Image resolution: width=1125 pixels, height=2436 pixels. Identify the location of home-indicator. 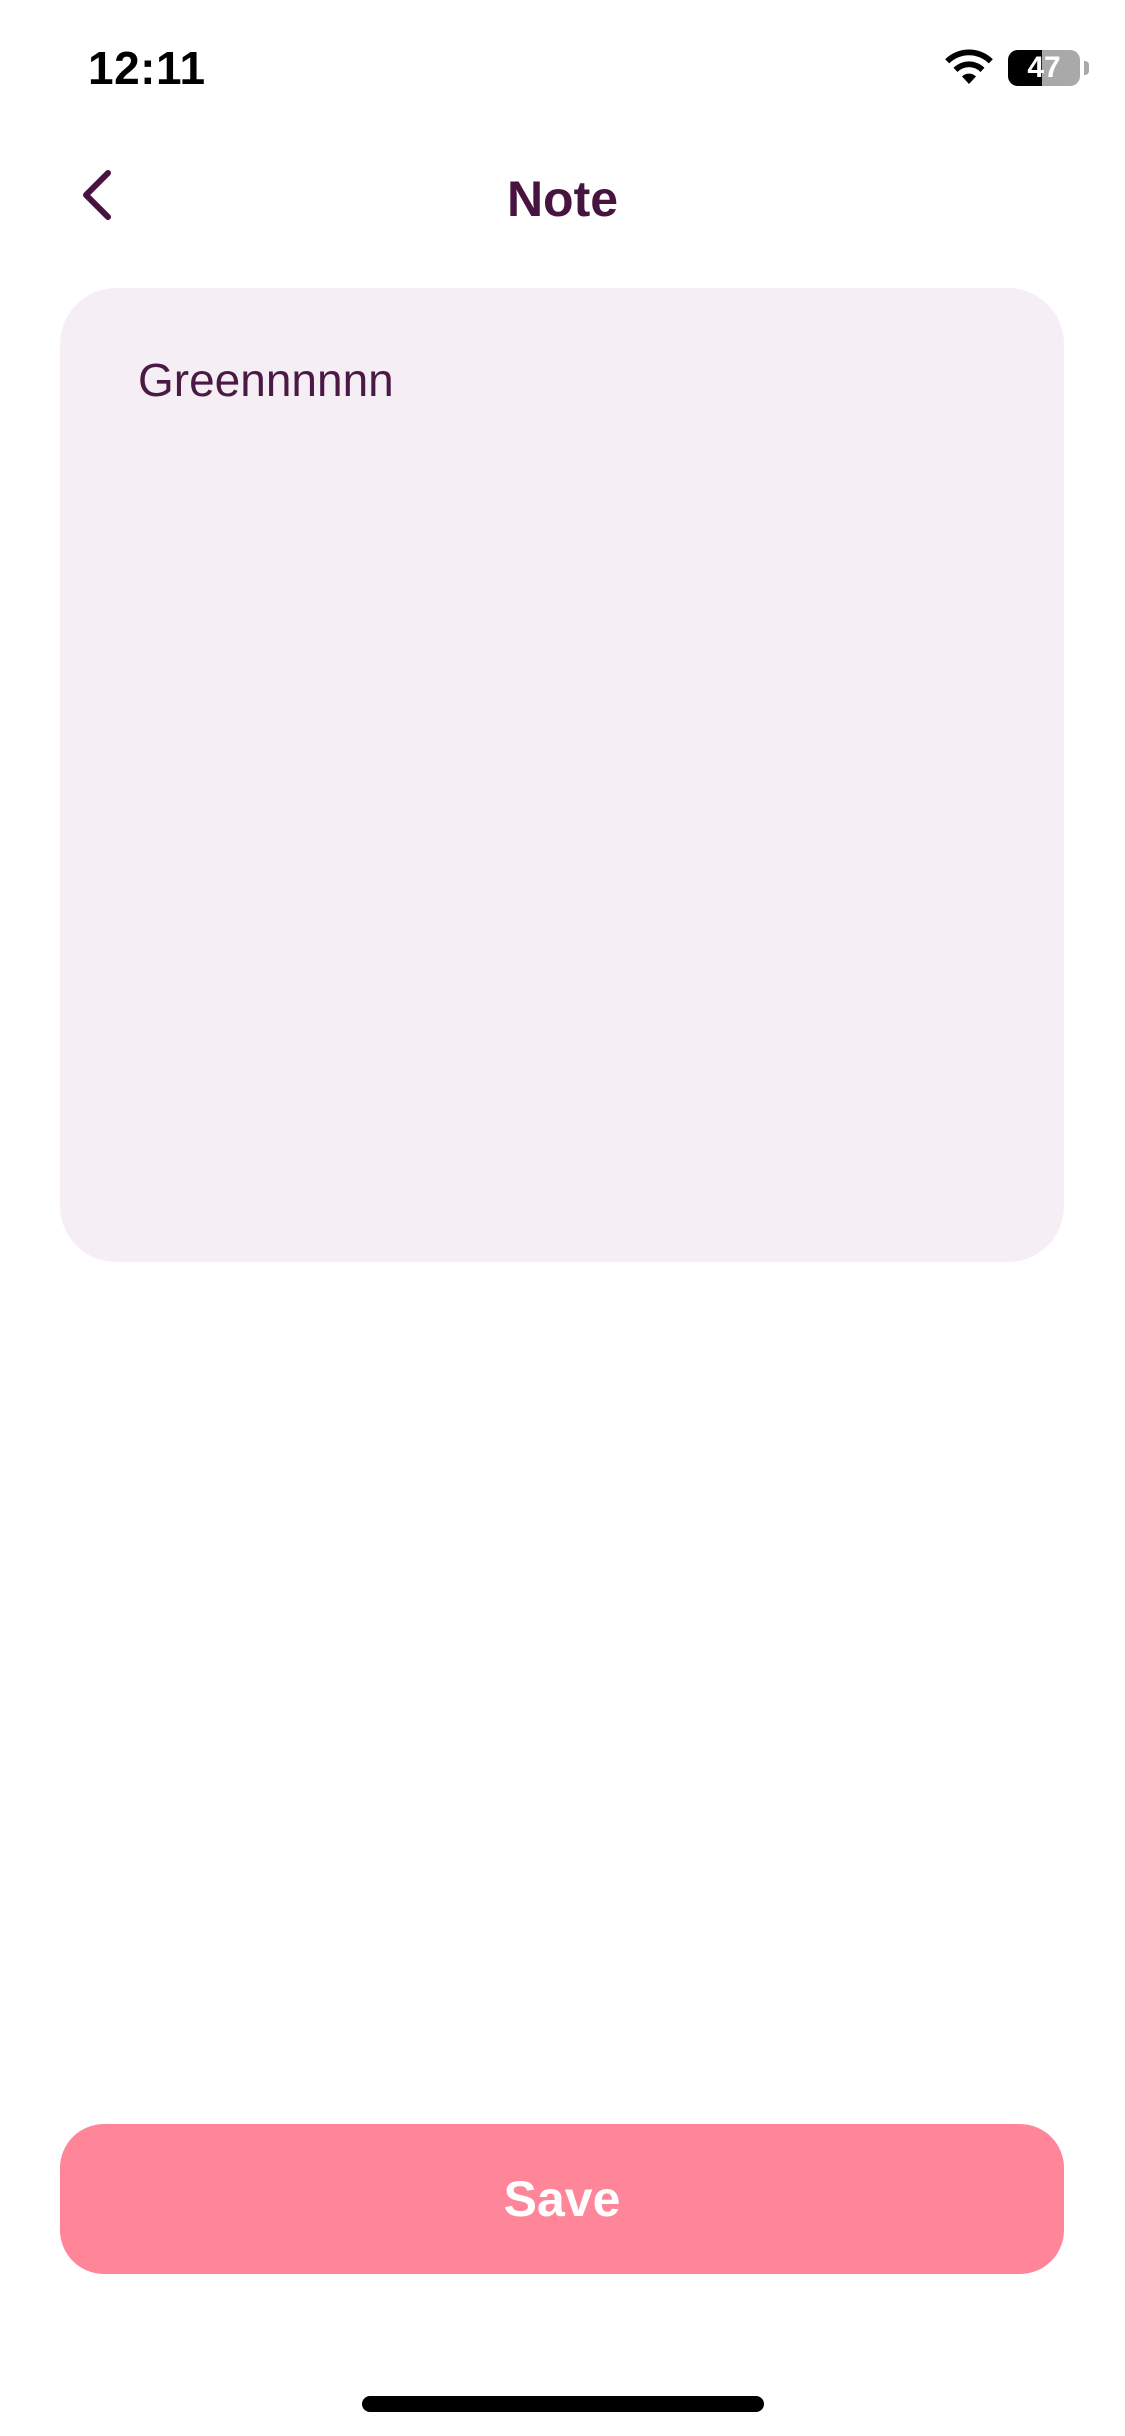
(563, 2404).